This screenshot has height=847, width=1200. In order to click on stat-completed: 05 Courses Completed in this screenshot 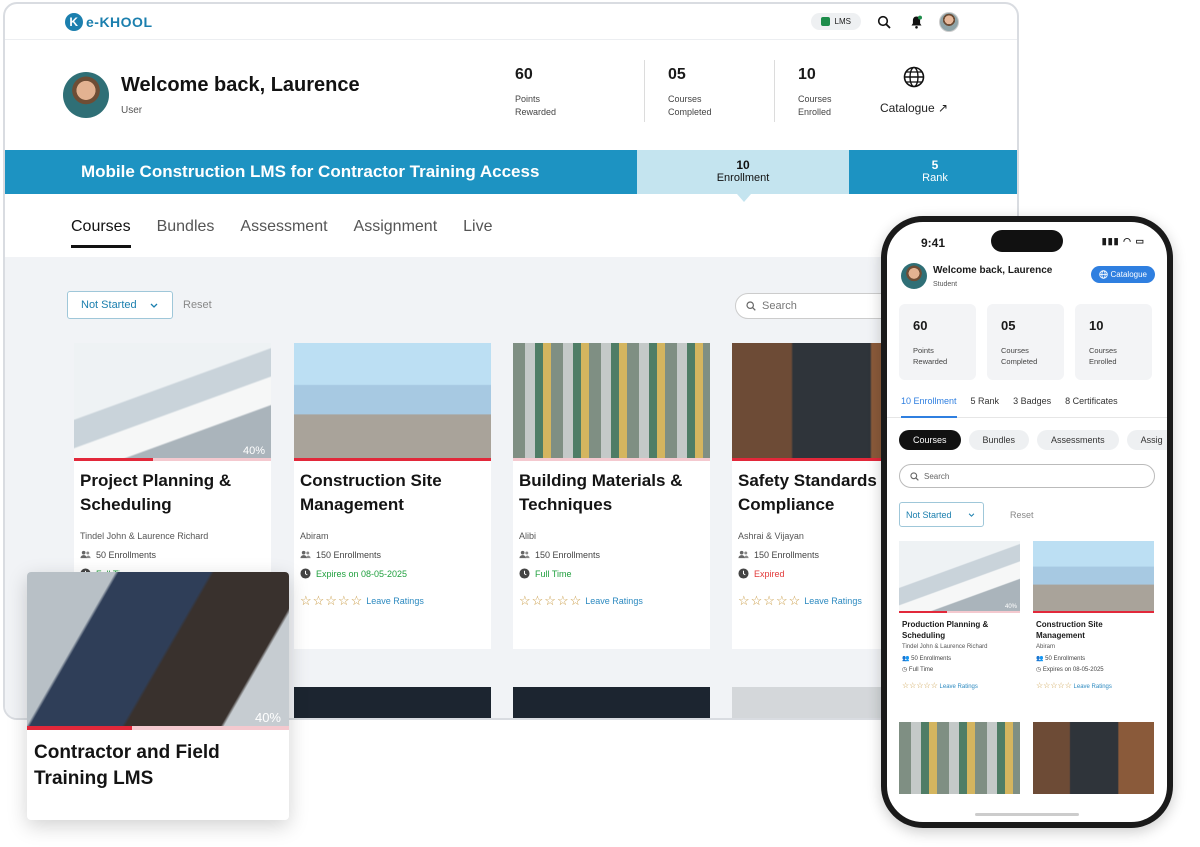, I will do `click(710, 91)`.